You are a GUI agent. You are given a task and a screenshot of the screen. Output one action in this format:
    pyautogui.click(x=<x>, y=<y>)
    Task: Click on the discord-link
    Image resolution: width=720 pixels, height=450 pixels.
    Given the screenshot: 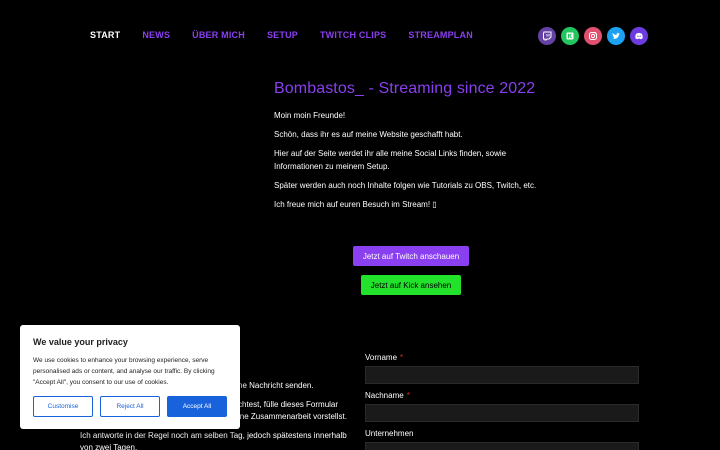 What is the action you would take?
    pyautogui.click(x=639, y=36)
    